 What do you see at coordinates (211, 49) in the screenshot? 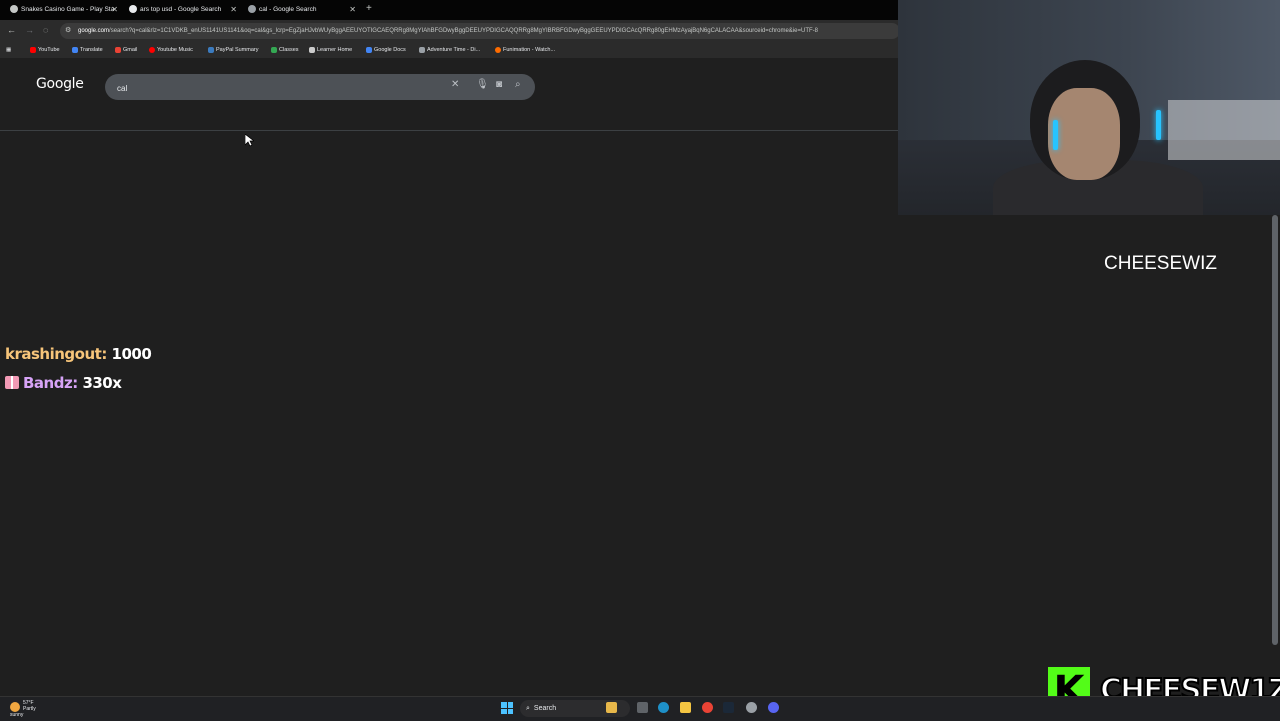
I see `paypal-icon` at bounding box center [211, 49].